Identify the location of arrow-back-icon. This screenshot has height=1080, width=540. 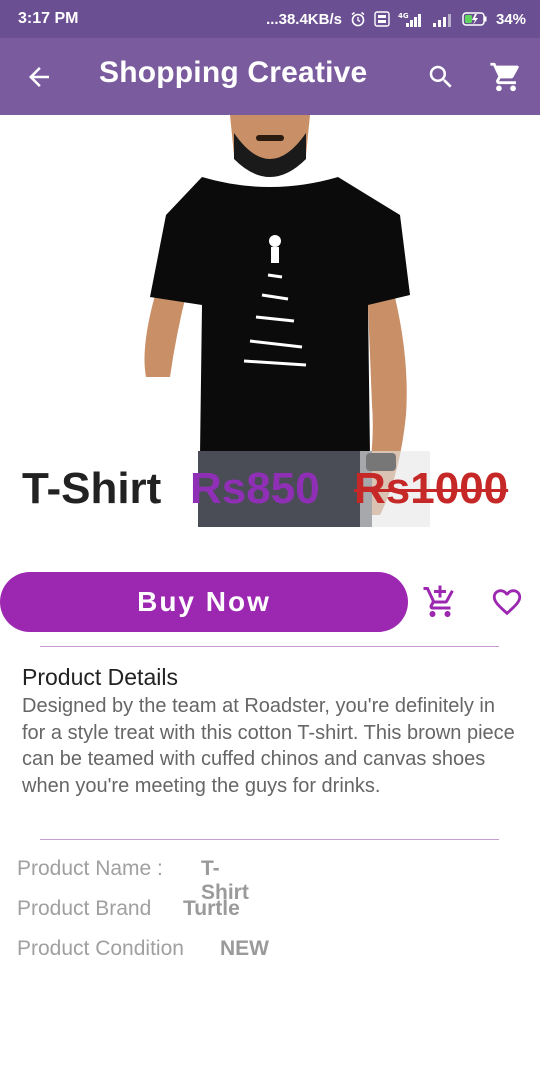
(39, 77).